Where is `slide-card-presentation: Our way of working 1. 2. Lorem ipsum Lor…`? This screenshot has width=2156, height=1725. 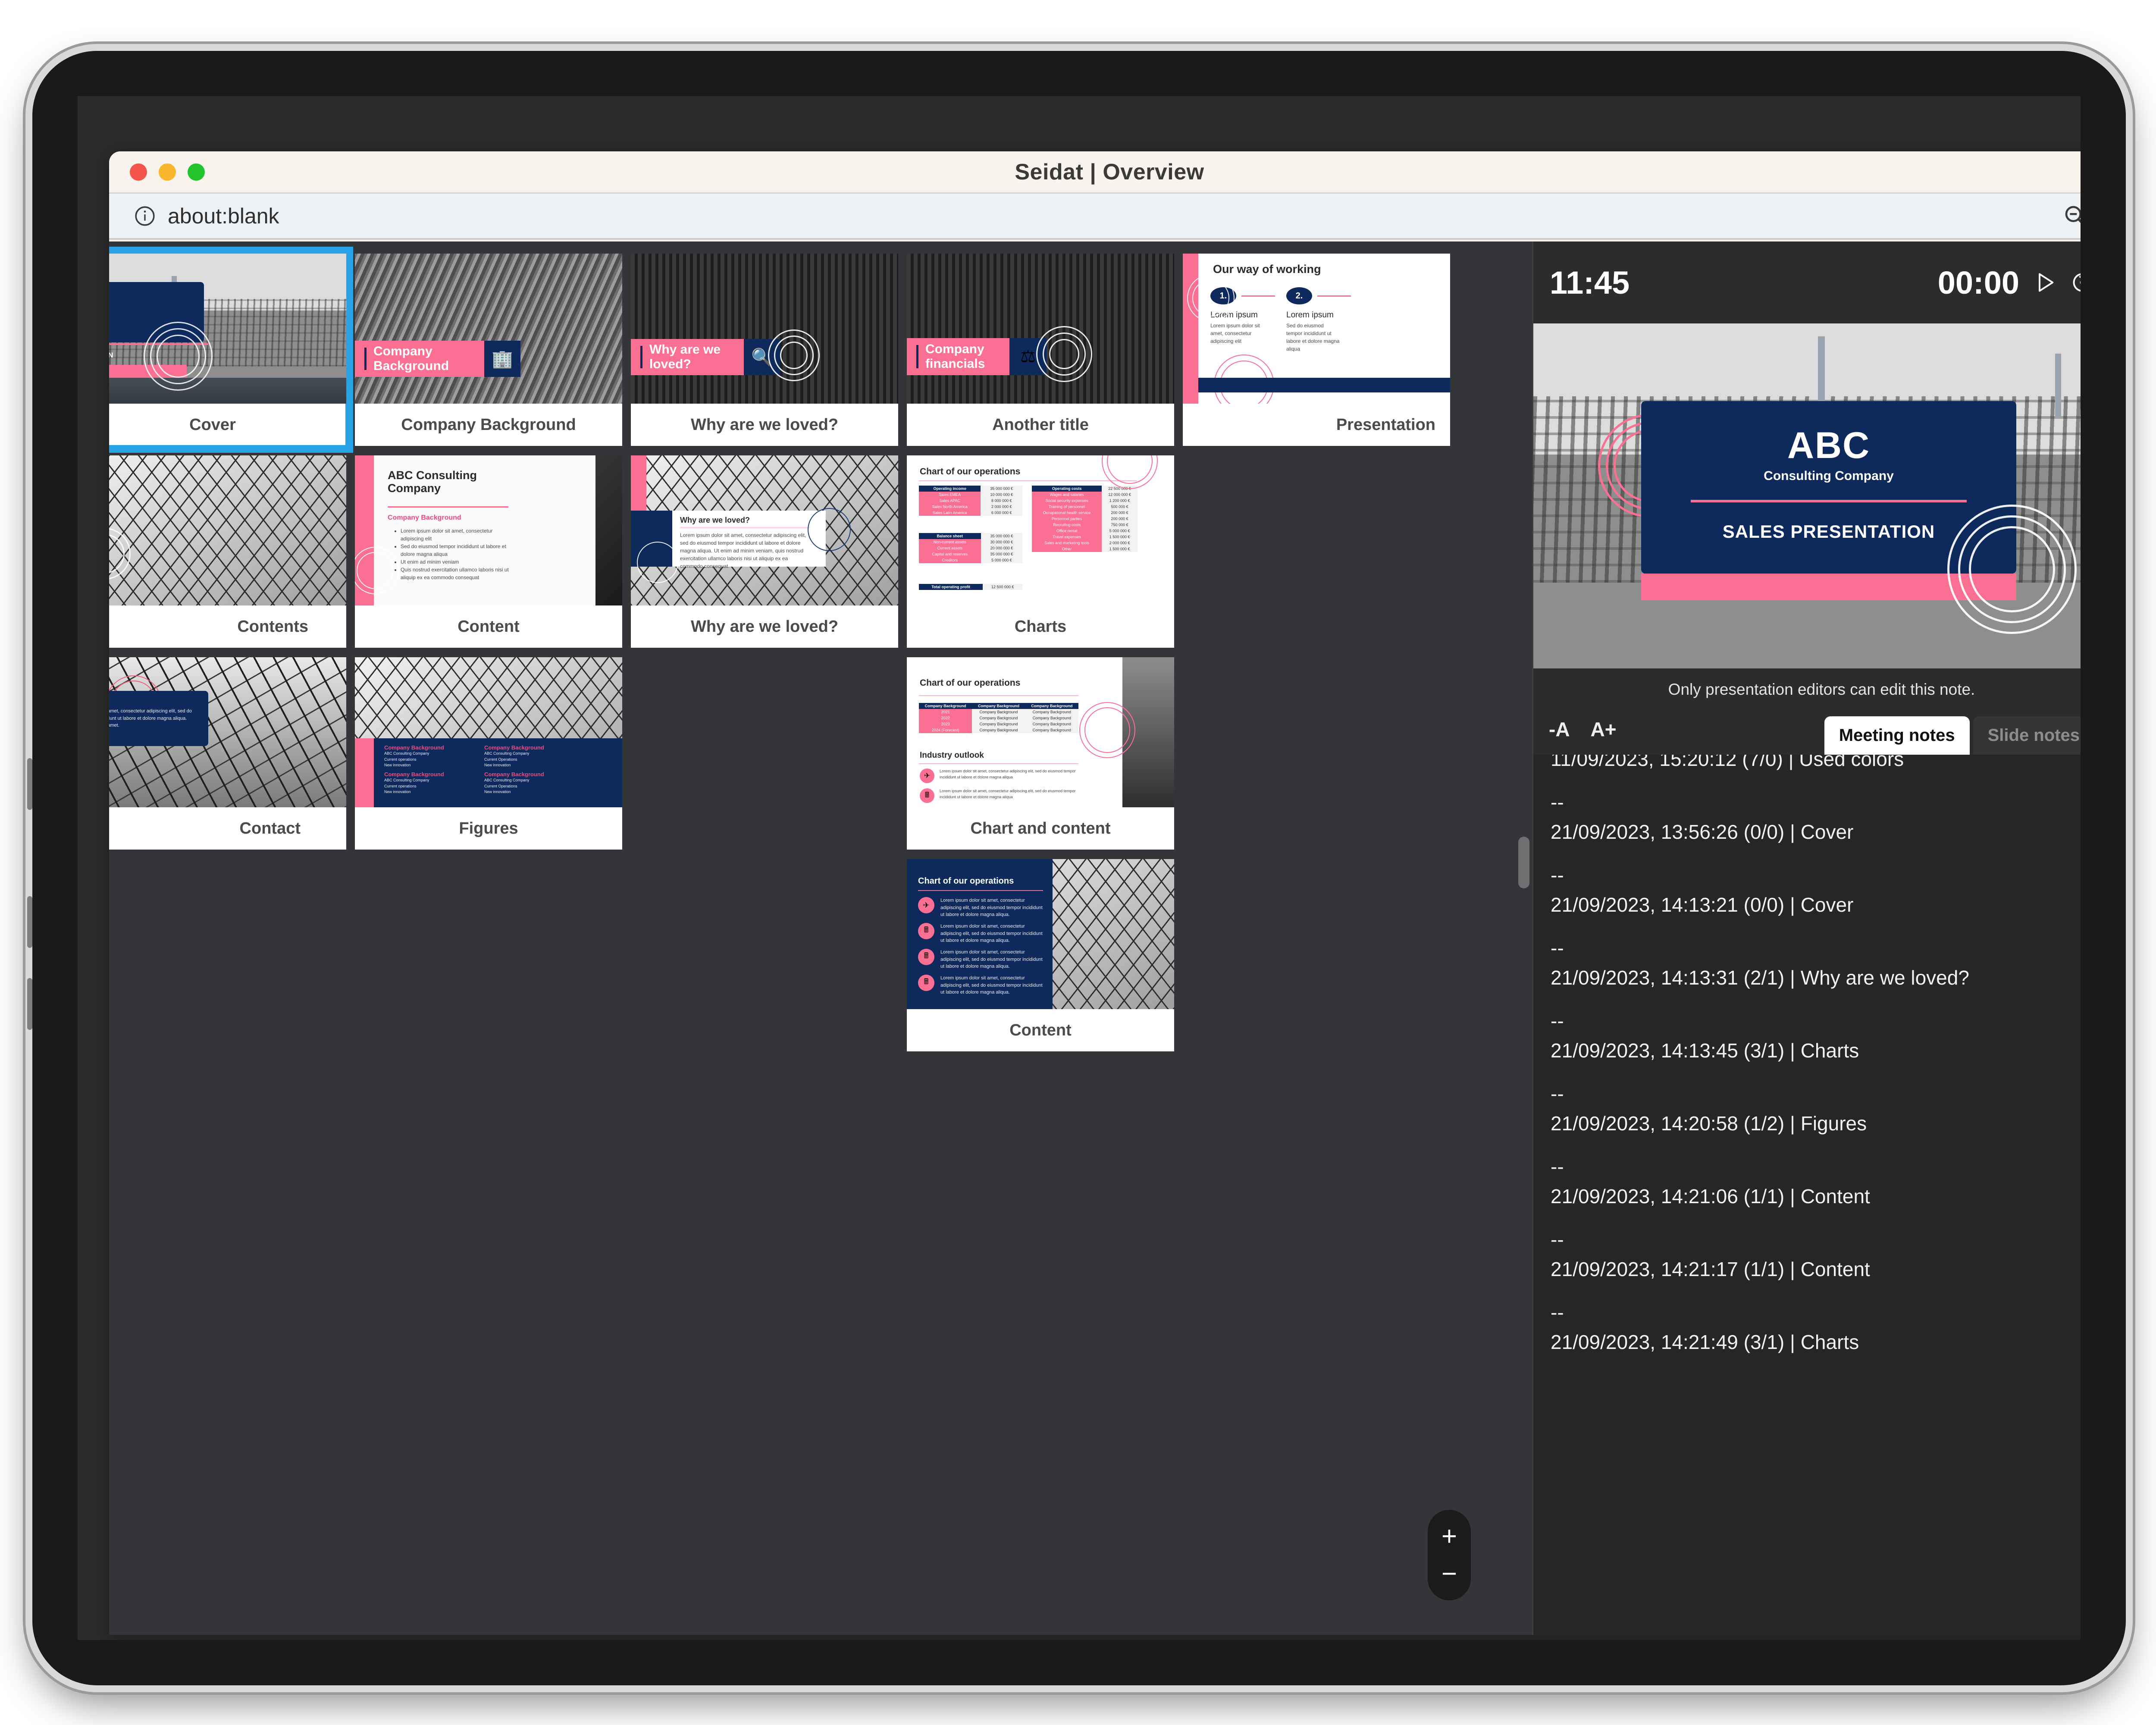
slide-card-presentation: Our way of working 1. 2. Lorem ipsum Lor… is located at coordinates (1316, 350).